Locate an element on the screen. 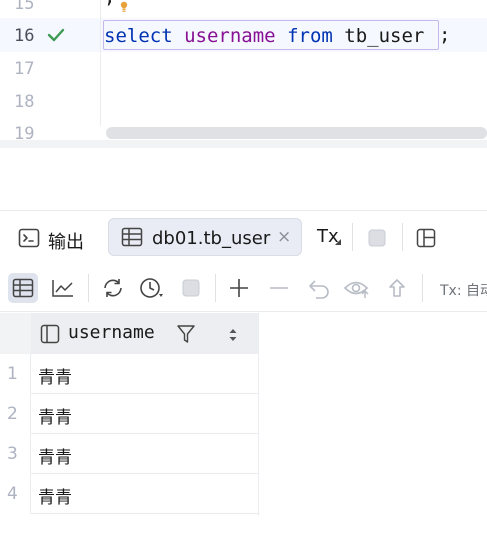 Image resolution: width=487 pixels, height=538 pixels. sort-icon is located at coordinates (233, 336).